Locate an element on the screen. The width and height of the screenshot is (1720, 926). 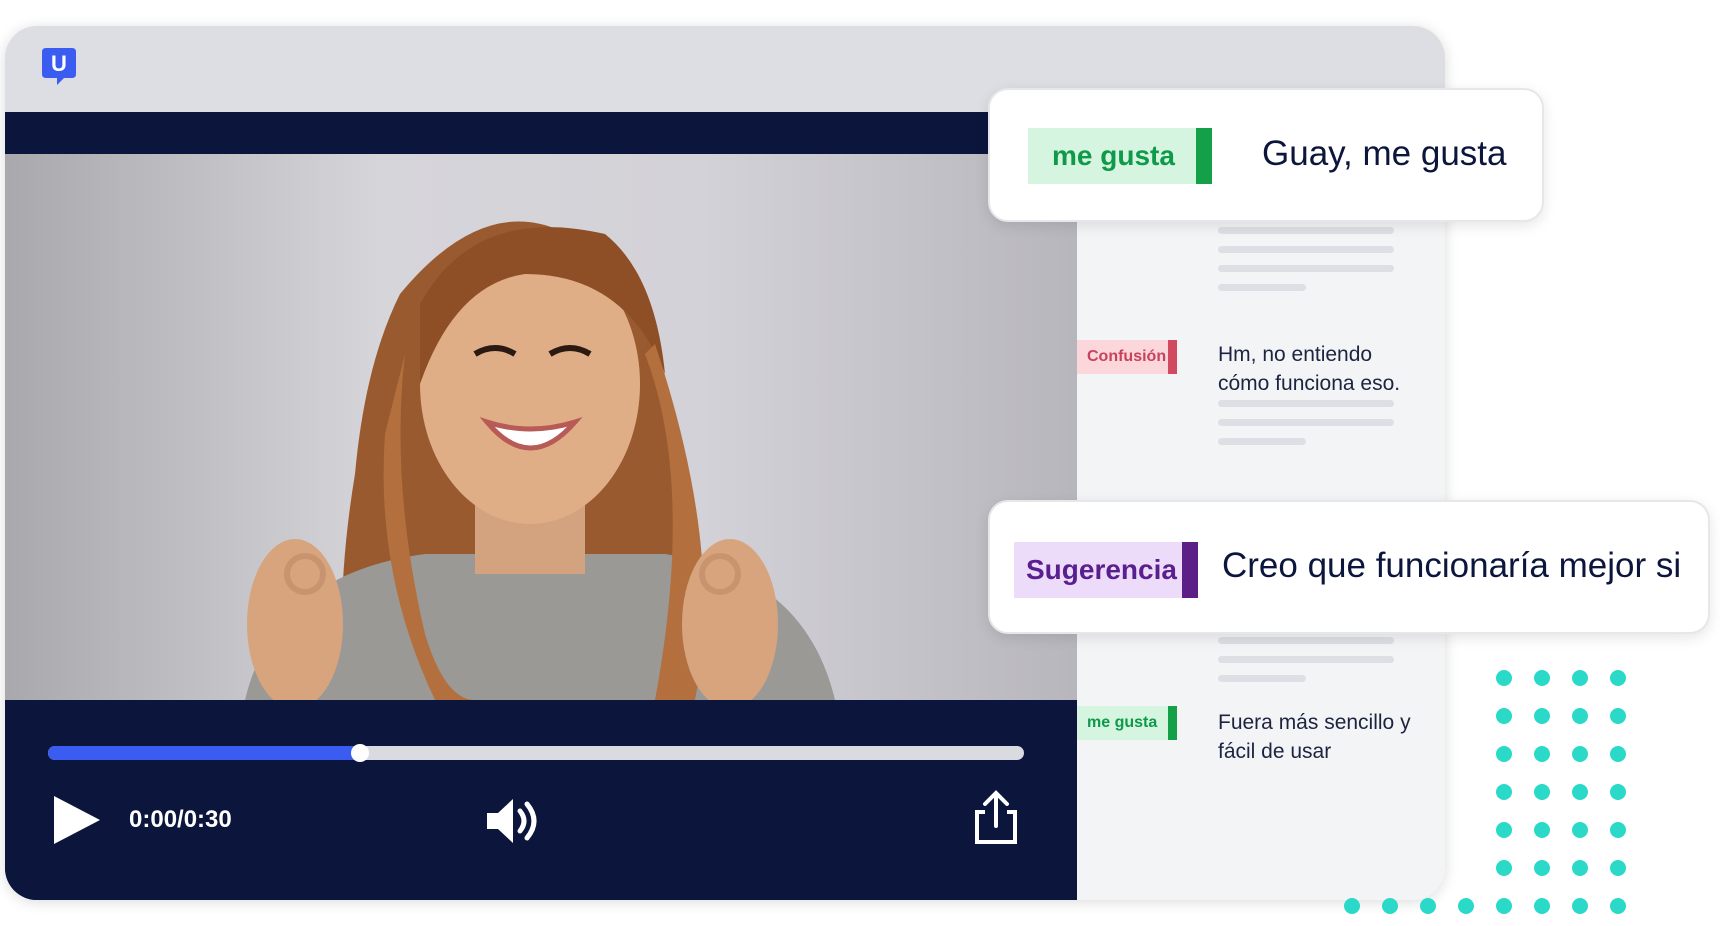
highlight-tag-me-gusta: me gusta is located at coordinates (1120, 156).